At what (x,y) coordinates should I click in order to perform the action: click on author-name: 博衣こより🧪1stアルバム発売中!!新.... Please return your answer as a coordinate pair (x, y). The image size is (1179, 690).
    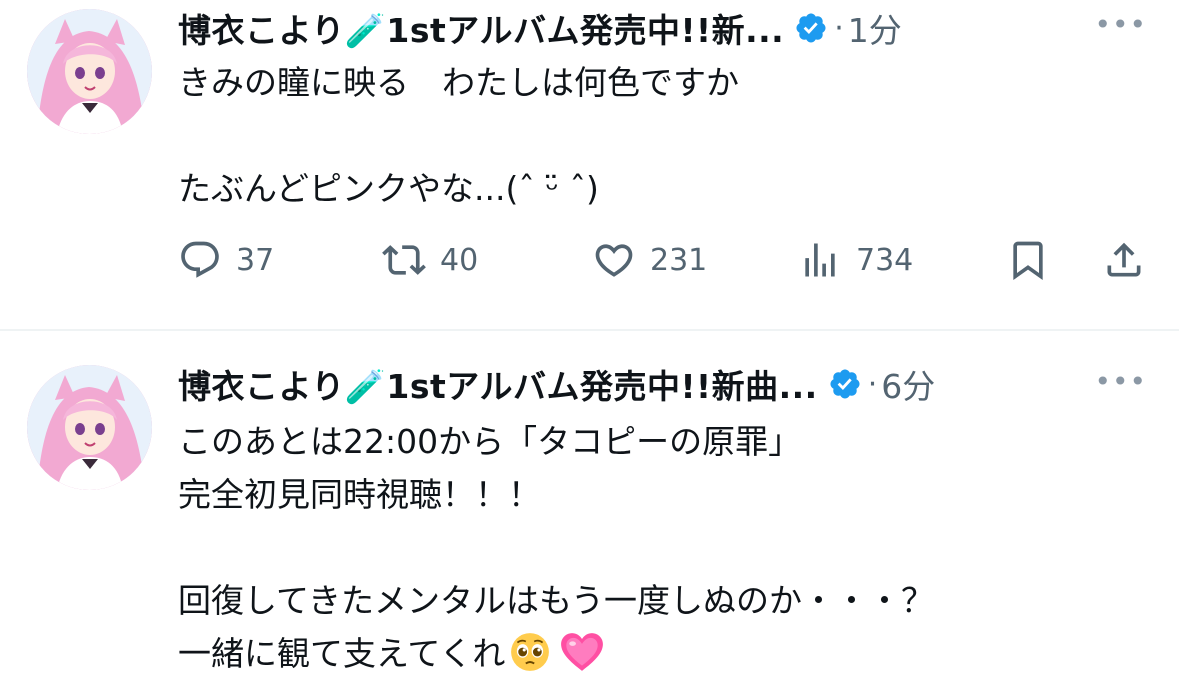
    Looking at the image, I should click on (481, 28).